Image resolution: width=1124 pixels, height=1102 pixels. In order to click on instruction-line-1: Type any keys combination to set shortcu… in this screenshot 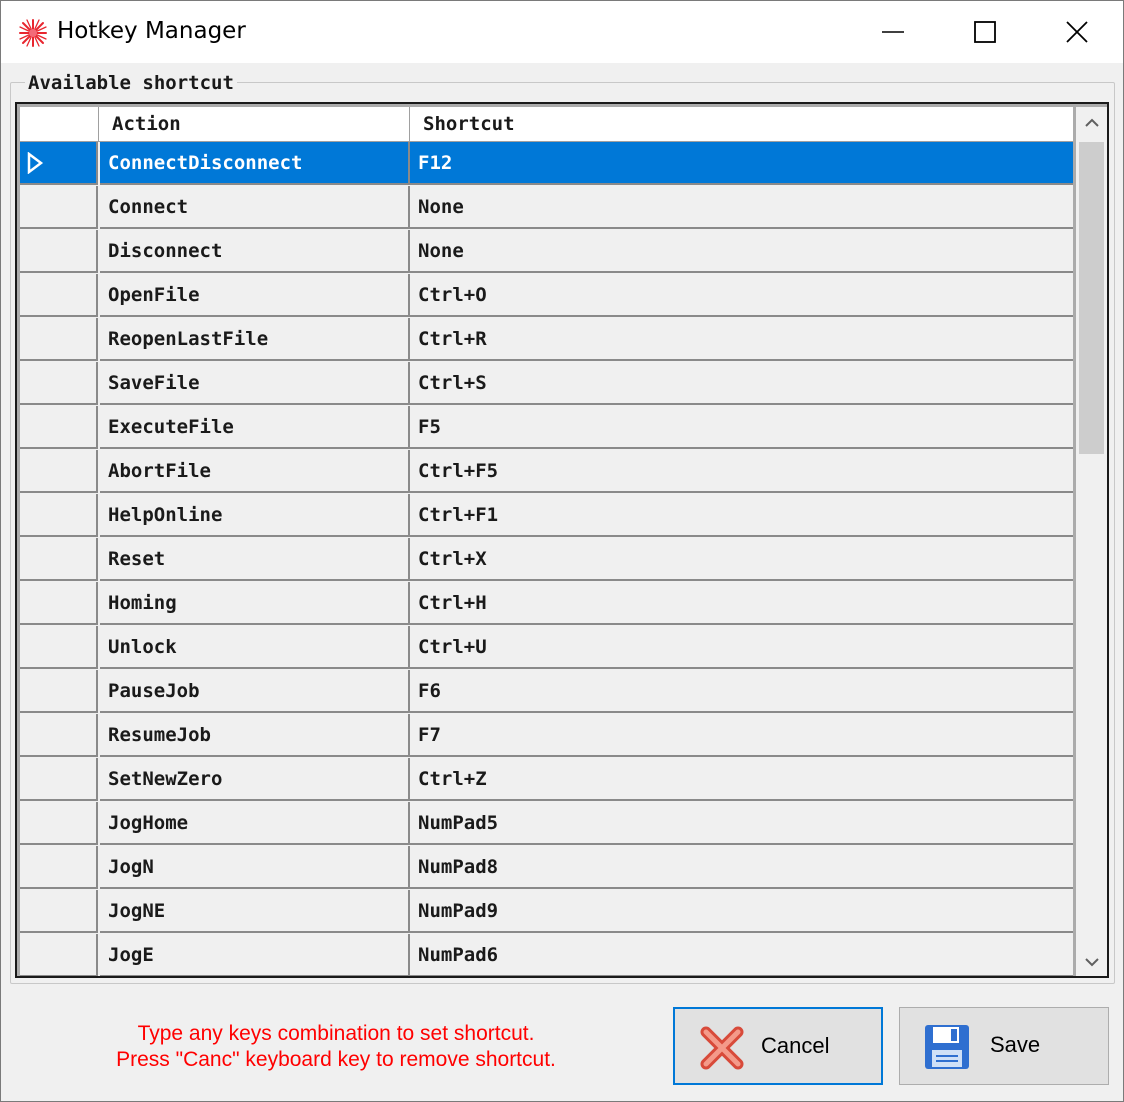, I will do `click(336, 1033)`.